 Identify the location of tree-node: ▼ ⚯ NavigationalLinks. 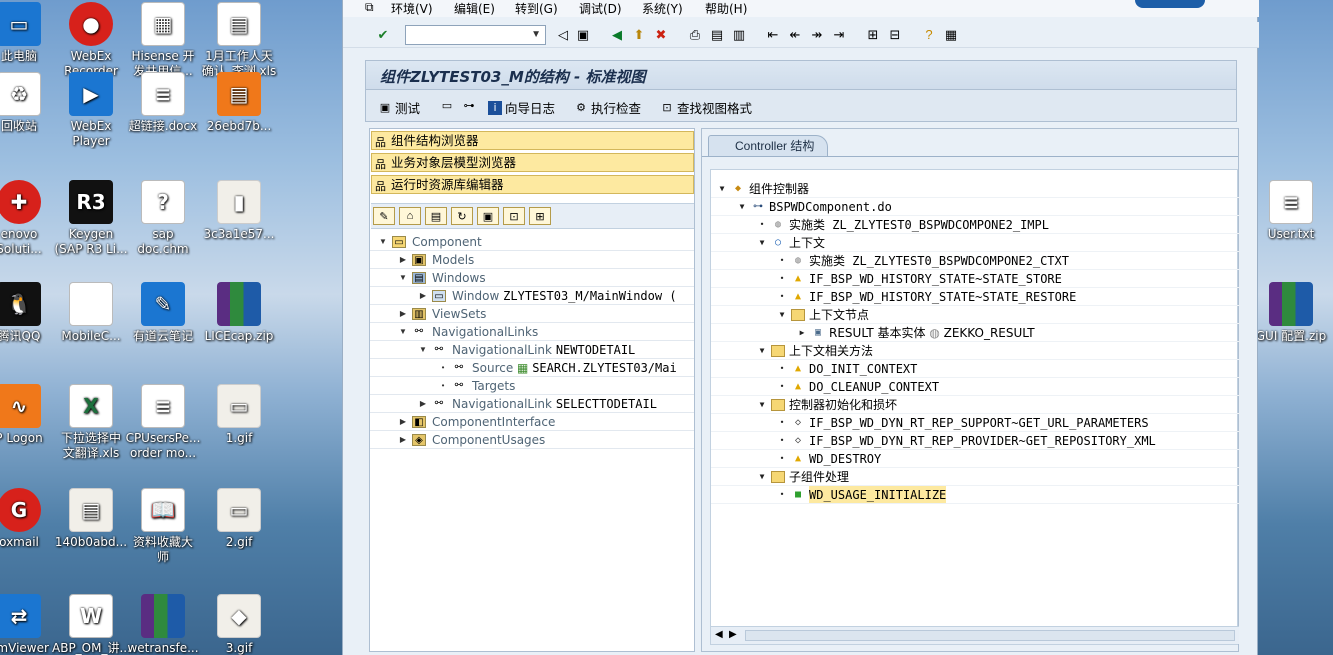
(532, 332).